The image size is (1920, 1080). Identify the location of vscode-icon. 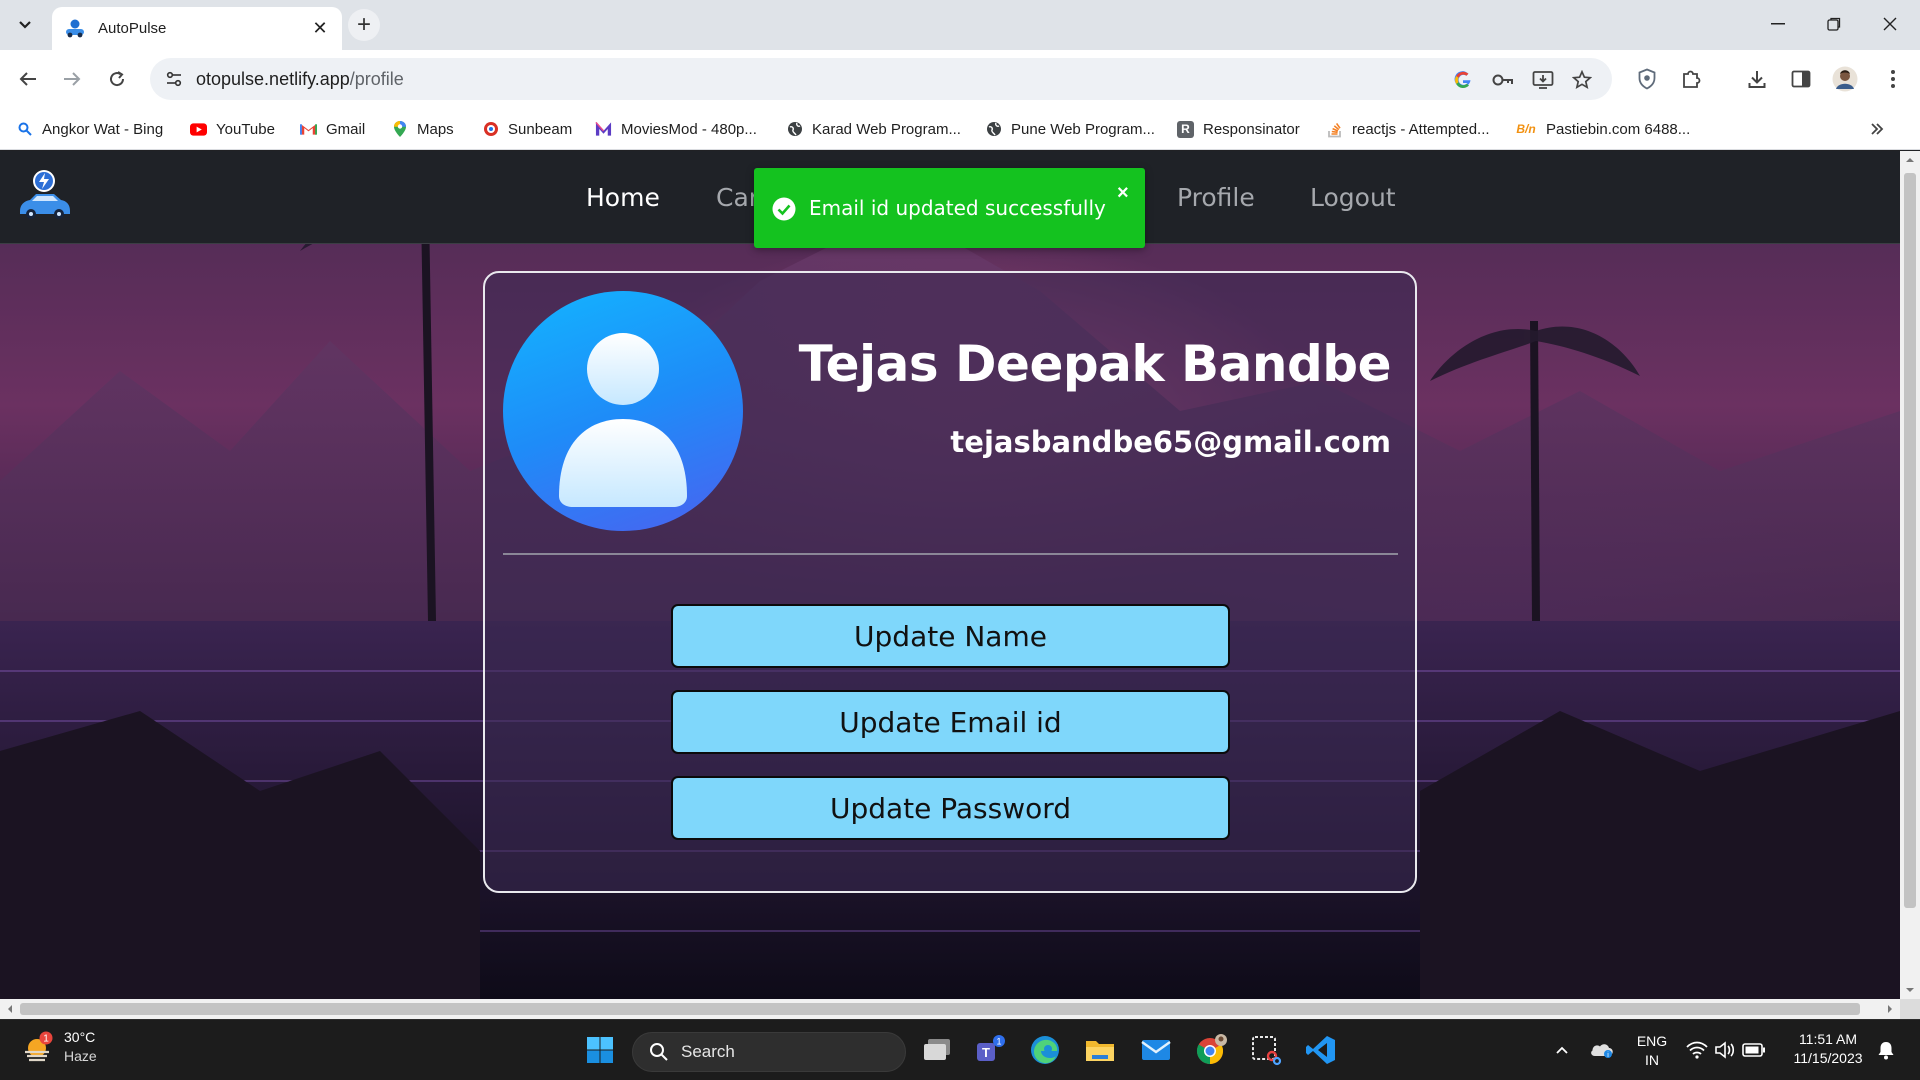
(1320, 1050).